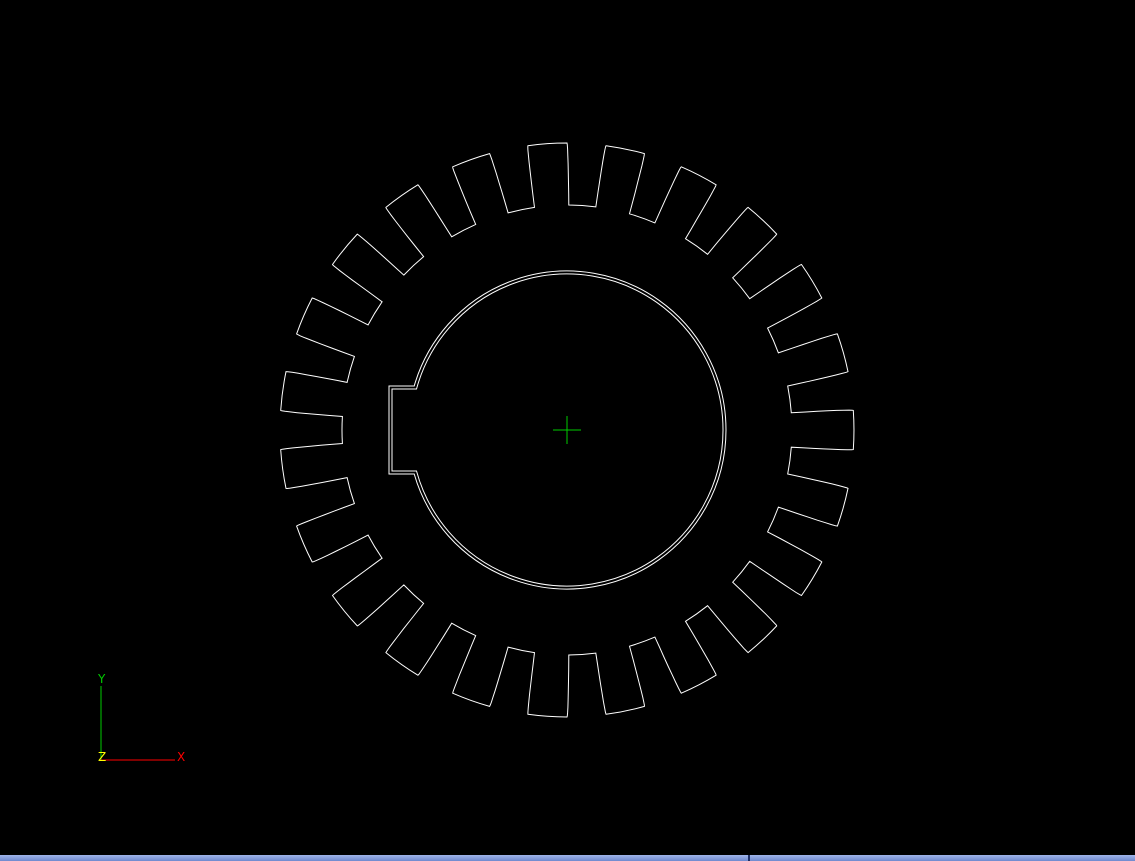  Describe the element at coordinates (102, 757) in the screenshot. I see `z-axis-label: Z` at that location.